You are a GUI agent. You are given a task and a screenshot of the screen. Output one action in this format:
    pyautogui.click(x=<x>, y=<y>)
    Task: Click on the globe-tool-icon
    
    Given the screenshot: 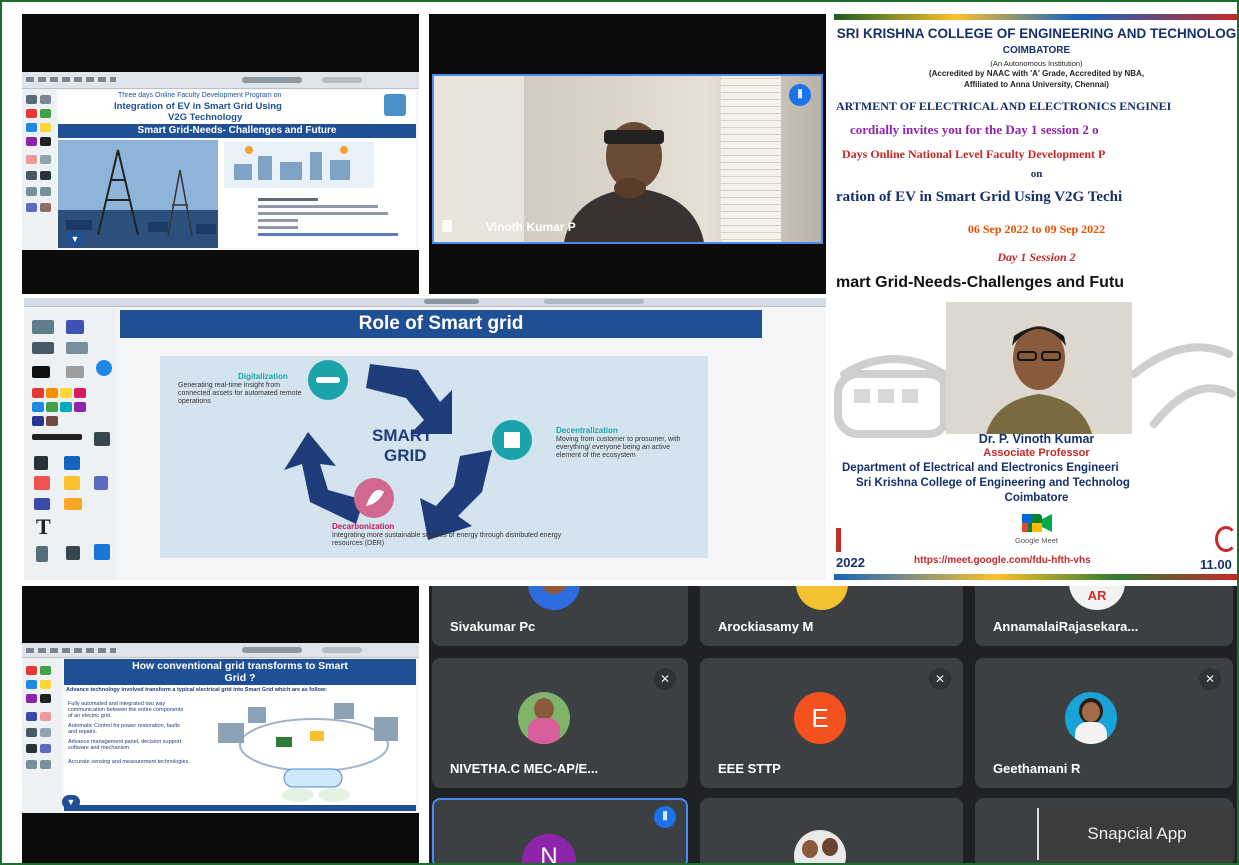 What is the action you would take?
    pyautogui.click(x=104, y=368)
    